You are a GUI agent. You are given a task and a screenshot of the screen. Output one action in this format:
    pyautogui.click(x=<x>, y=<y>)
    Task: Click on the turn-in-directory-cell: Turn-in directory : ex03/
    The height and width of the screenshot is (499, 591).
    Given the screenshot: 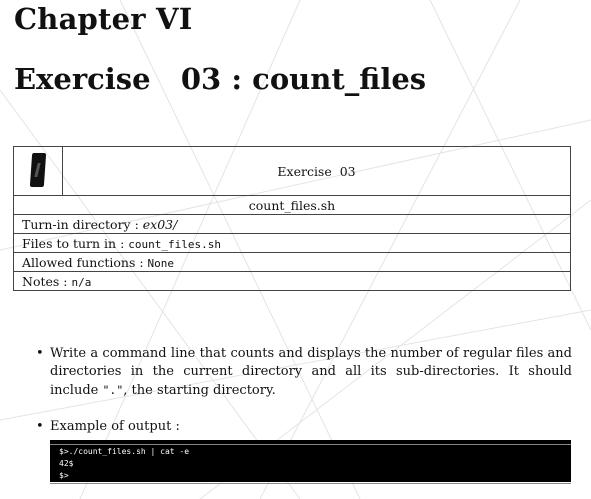 What is the action you would take?
    pyautogui.click(x=292, y=224)
    